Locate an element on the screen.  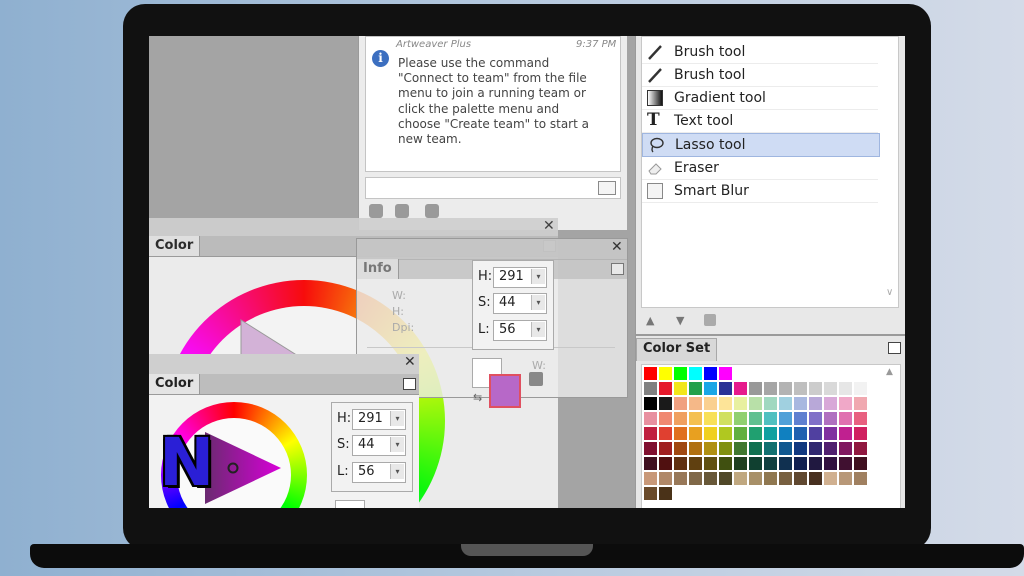
scroll-up-icon: ▲ is located at coordinates (889, 372).